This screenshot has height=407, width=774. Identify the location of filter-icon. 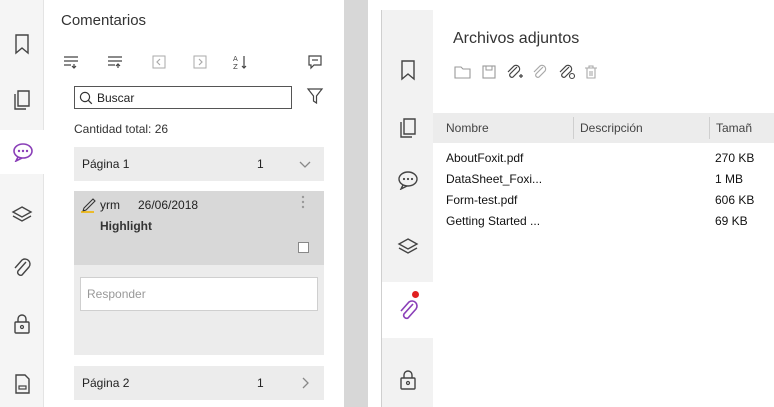
(315, 96).